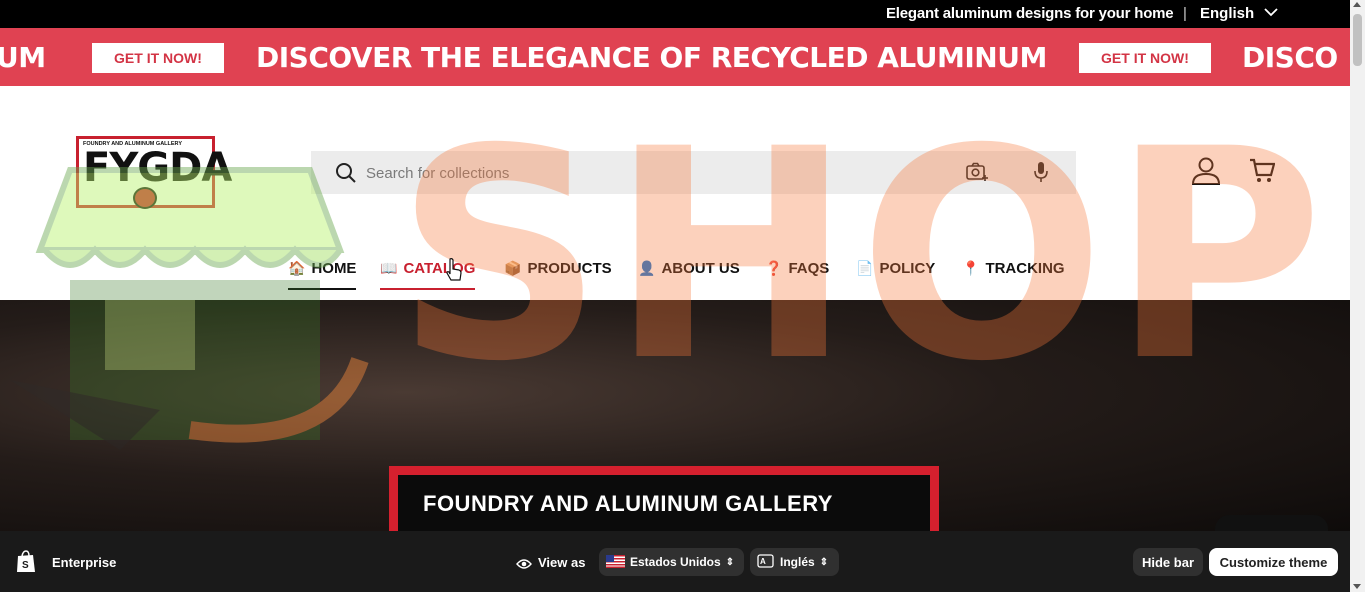  I want to click on question-icon: ❓, so click(774, 268).